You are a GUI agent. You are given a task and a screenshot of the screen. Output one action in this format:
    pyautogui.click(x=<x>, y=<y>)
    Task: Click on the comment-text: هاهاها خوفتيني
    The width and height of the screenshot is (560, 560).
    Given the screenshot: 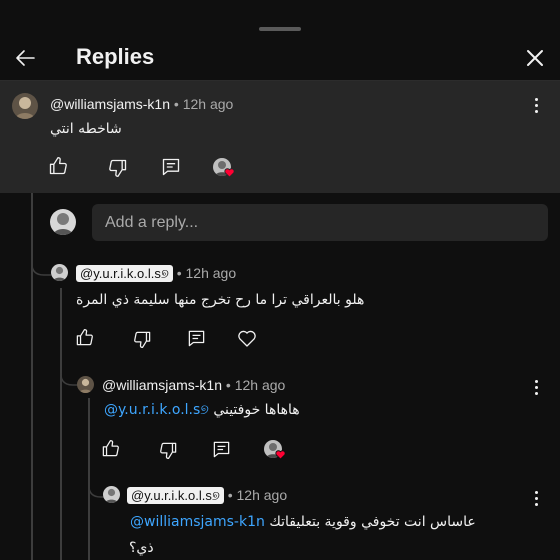 What is the action you would take?
    pyautogui.click(x=256, y=410)
    